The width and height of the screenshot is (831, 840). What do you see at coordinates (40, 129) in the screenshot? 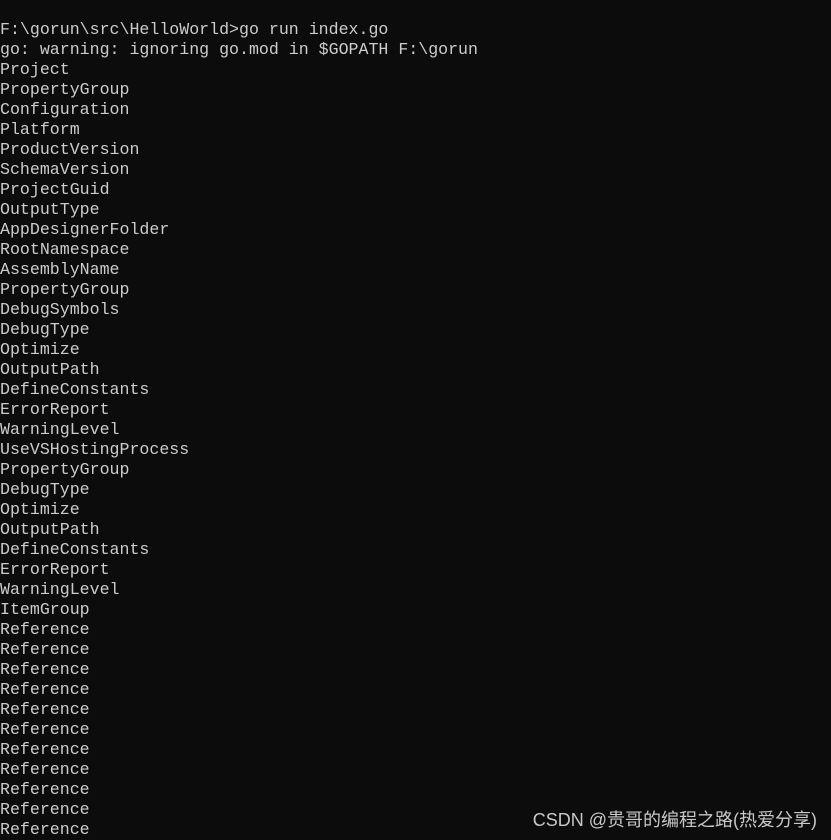
I see `output-line: Platform` at bounding box center [40, 129].